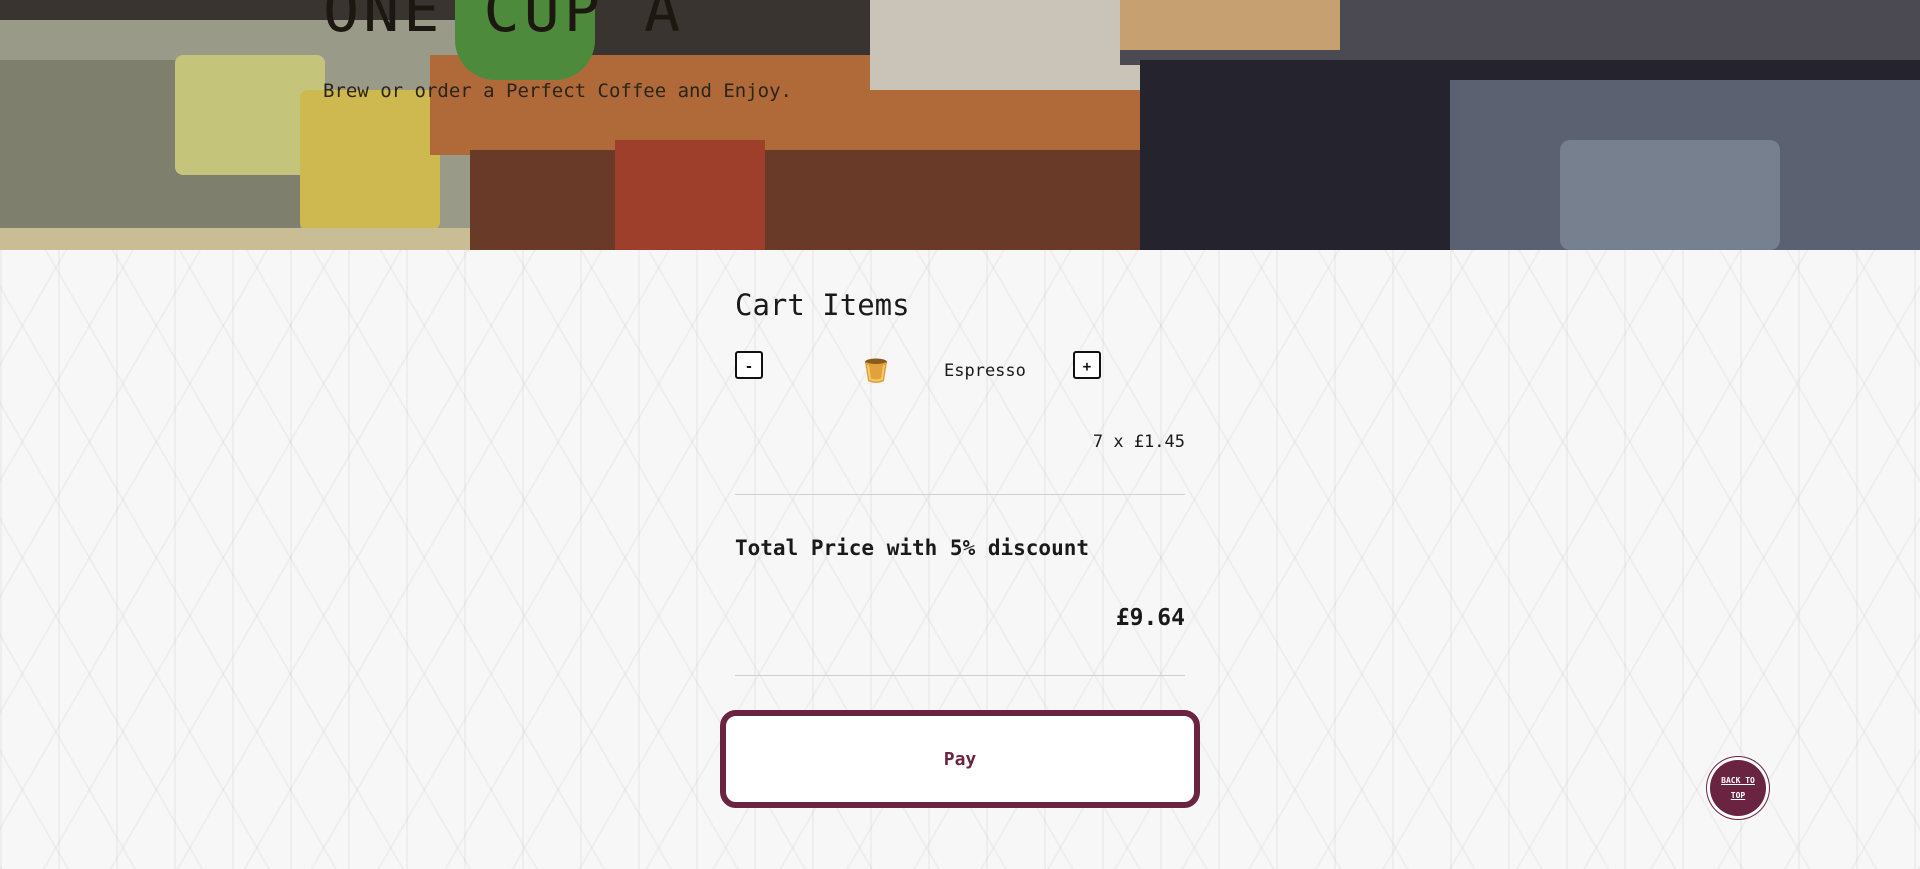  I want to click on decrease-quantity-button: -, so click(749, 365).